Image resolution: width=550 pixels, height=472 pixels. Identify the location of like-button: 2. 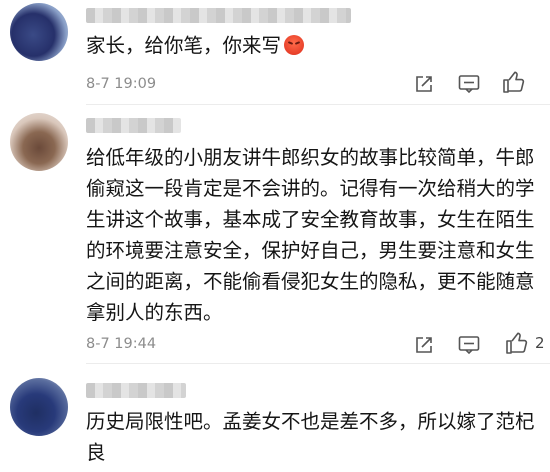
(525, 343).